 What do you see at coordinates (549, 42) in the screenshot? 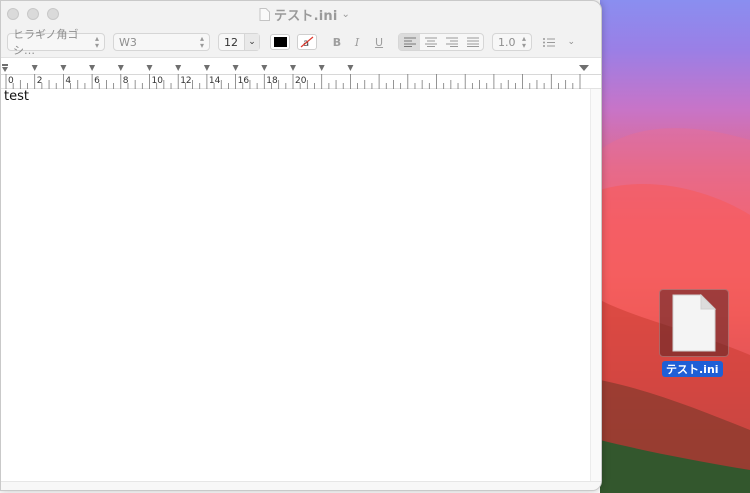
I see `list-bullets-icon` at bounding box center [549, 42].